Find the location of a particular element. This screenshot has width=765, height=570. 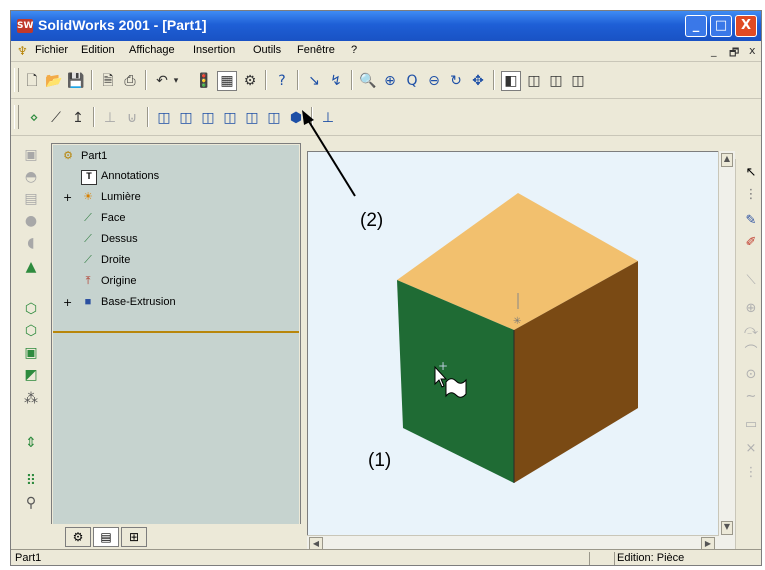

plane-icon: ⟋ is located at coordinates (88, 260).